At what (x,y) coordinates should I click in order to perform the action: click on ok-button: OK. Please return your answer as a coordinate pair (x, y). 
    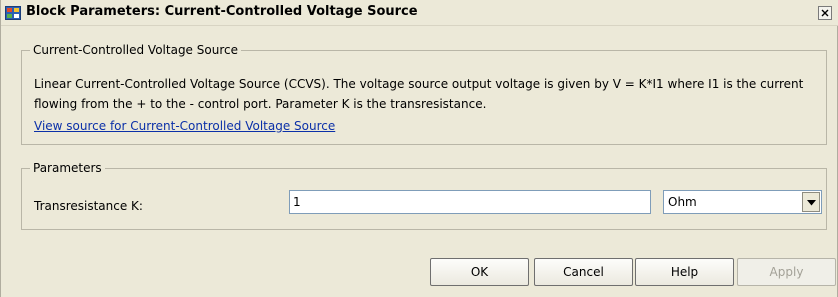
    Looking at the image, I should click on (479, 272).